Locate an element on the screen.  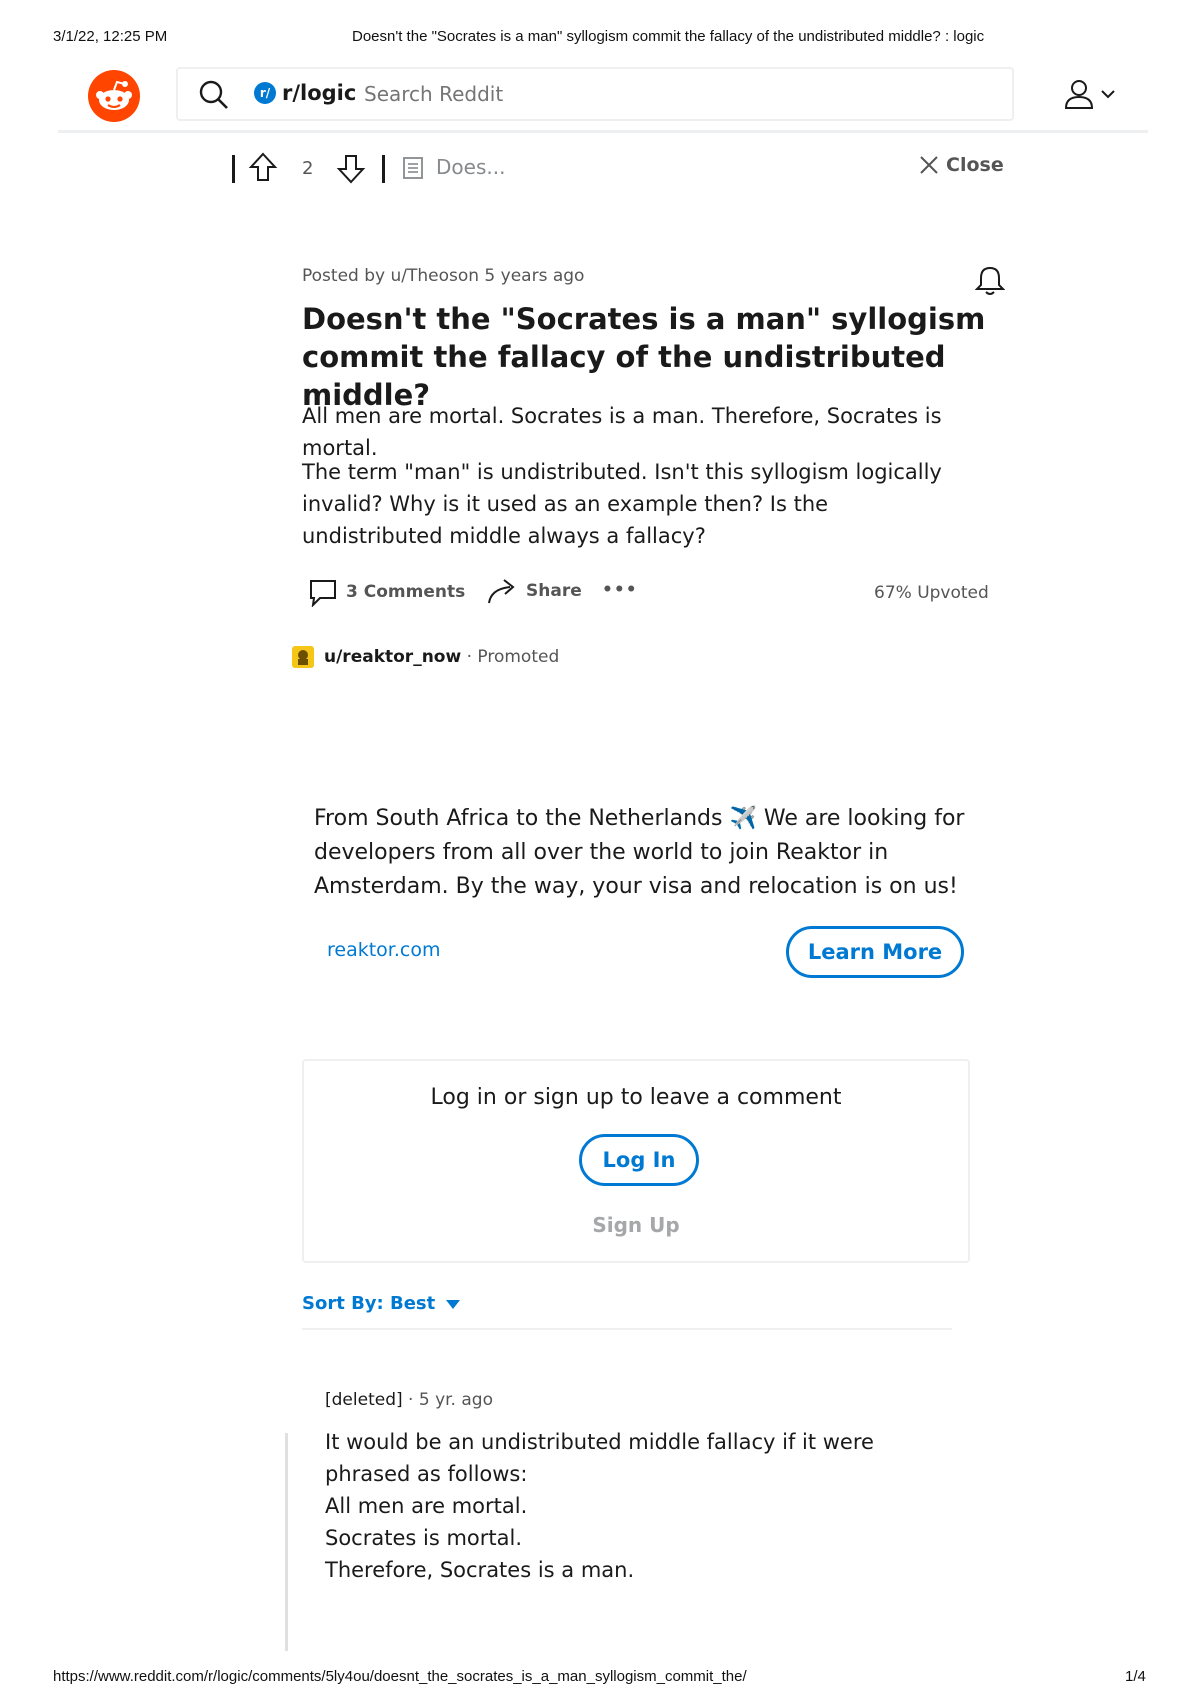
promoted-label: Promoted is located at coordinates (518, 657).